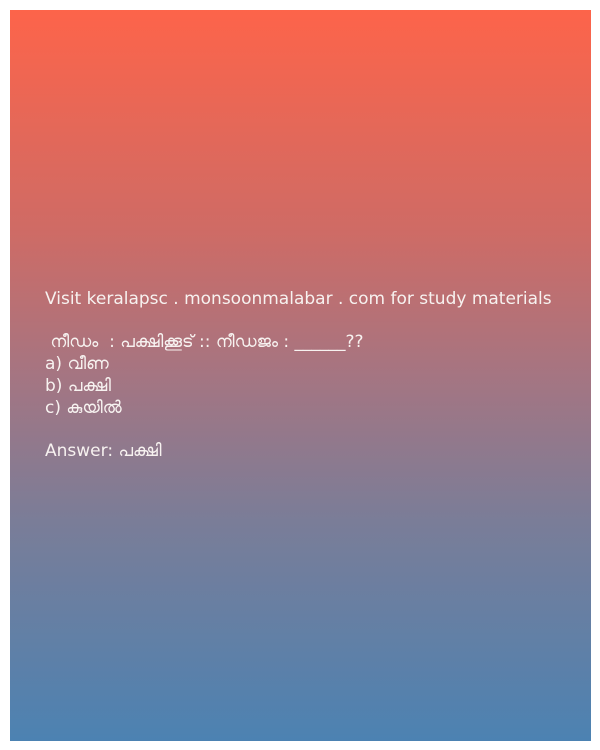  What do you see at coordinates (103, 451) in the screenshot?
I see `answer-text: Answer: പക്ഷി` at bounding box center [103, 451].